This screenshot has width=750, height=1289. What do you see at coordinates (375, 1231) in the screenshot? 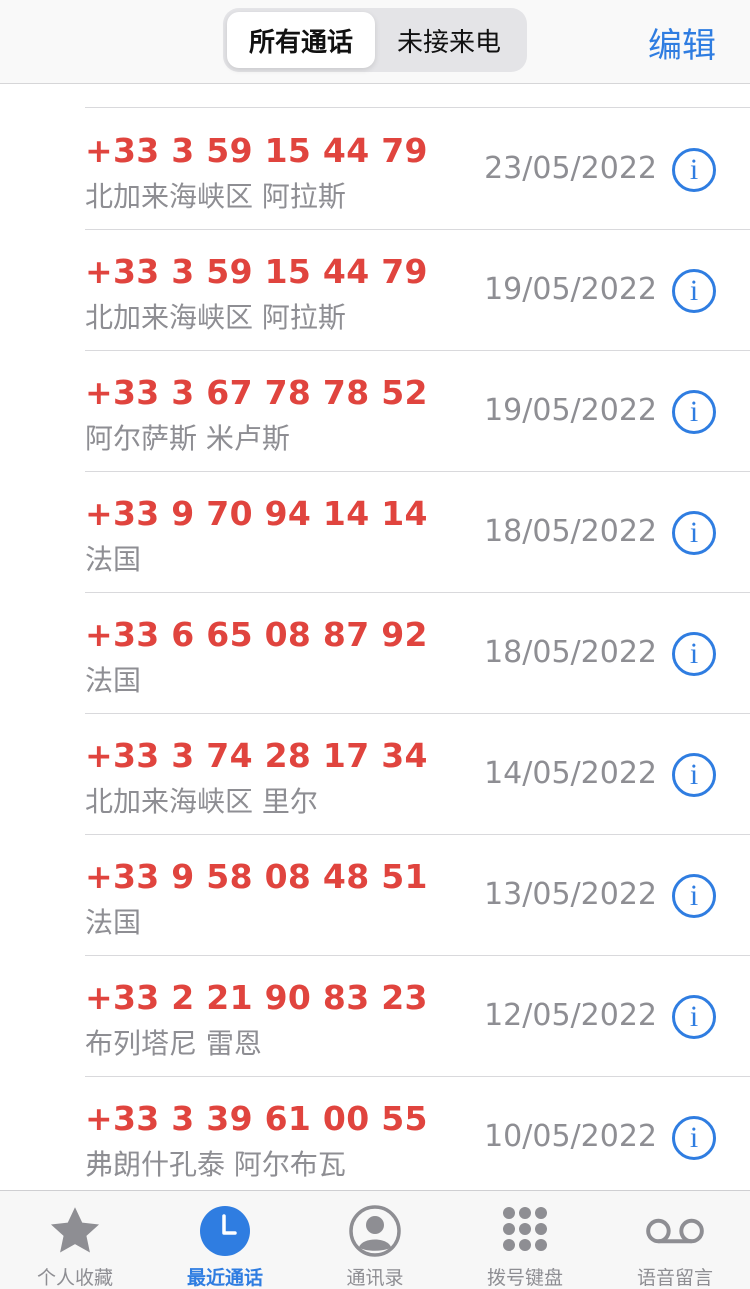
I see `person-icon` at bounding box center [375, 1231].